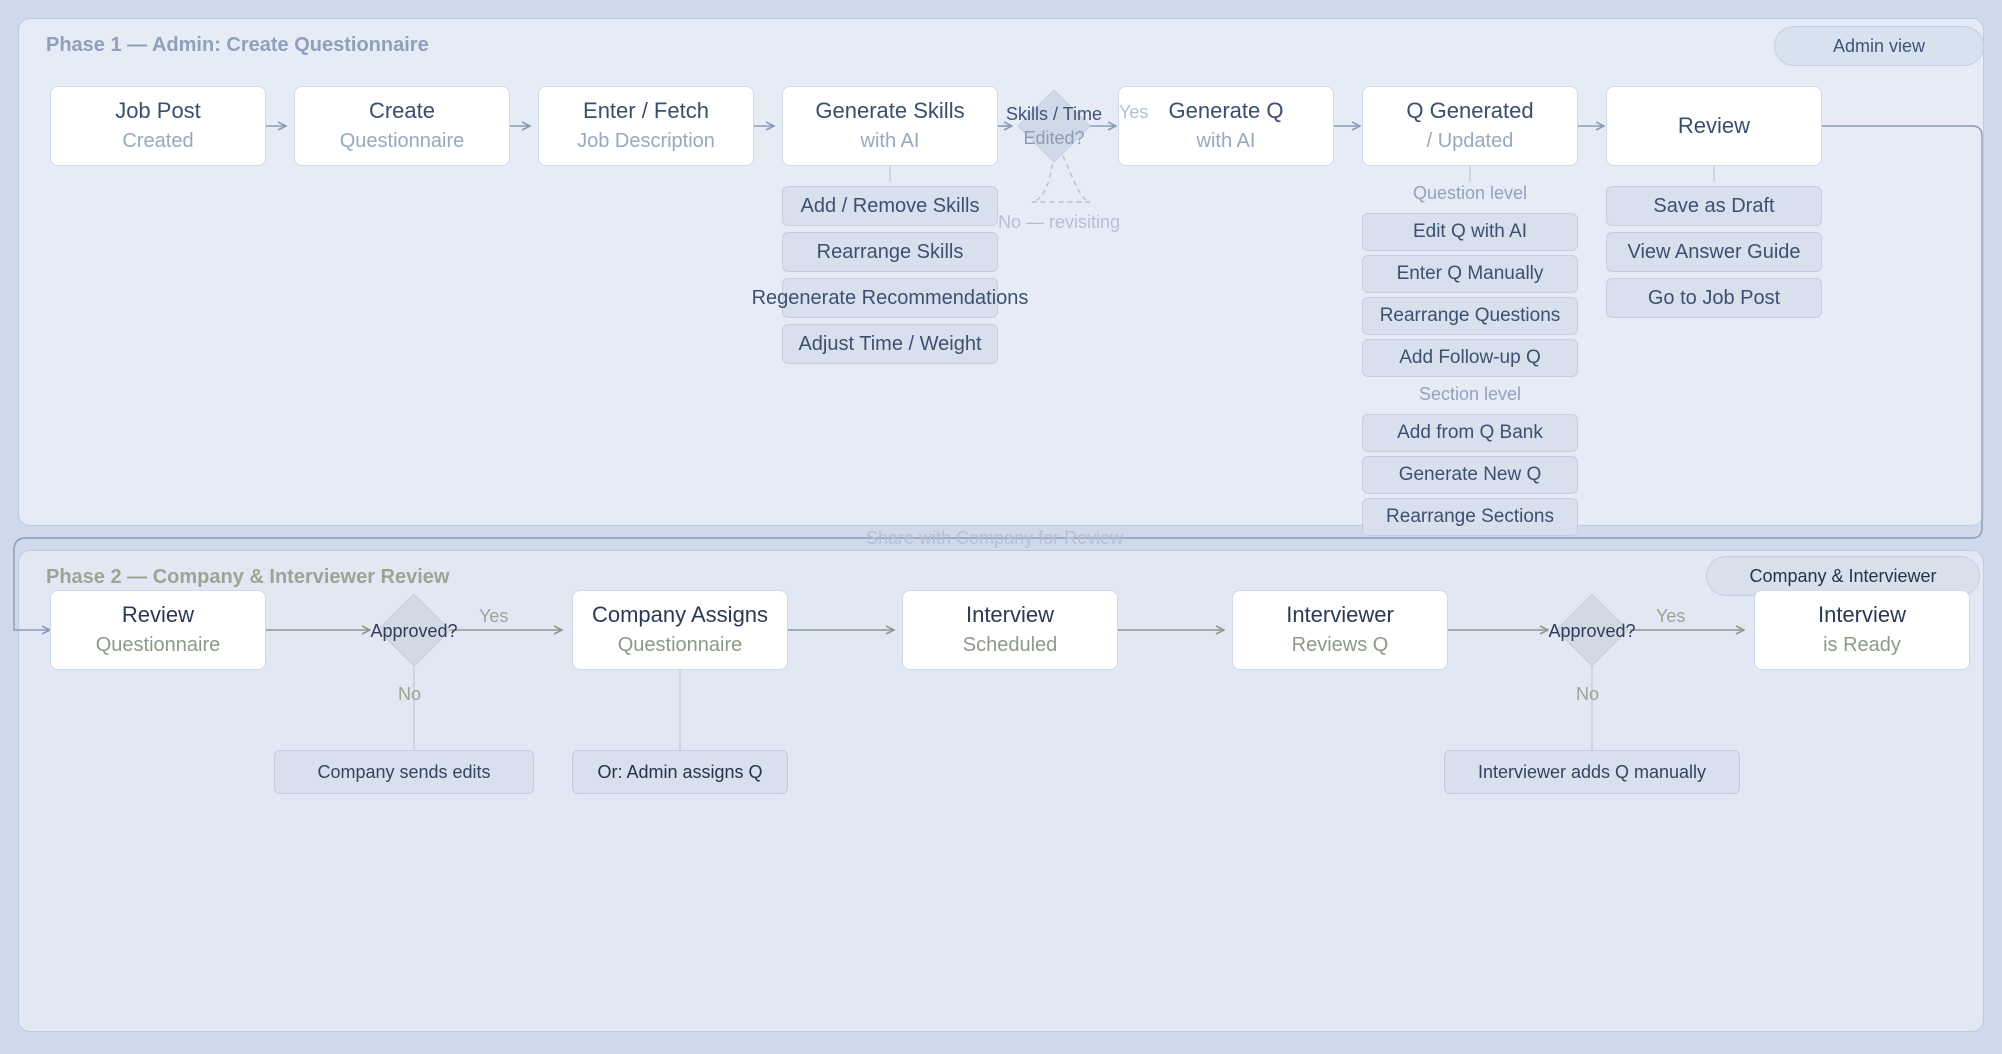 The height and width of the screenshot is (1054, 2002). Describe the element at coordinates (1588, 694) in the screenshot. I see `decision-interviewer-no-label: No` at that location.